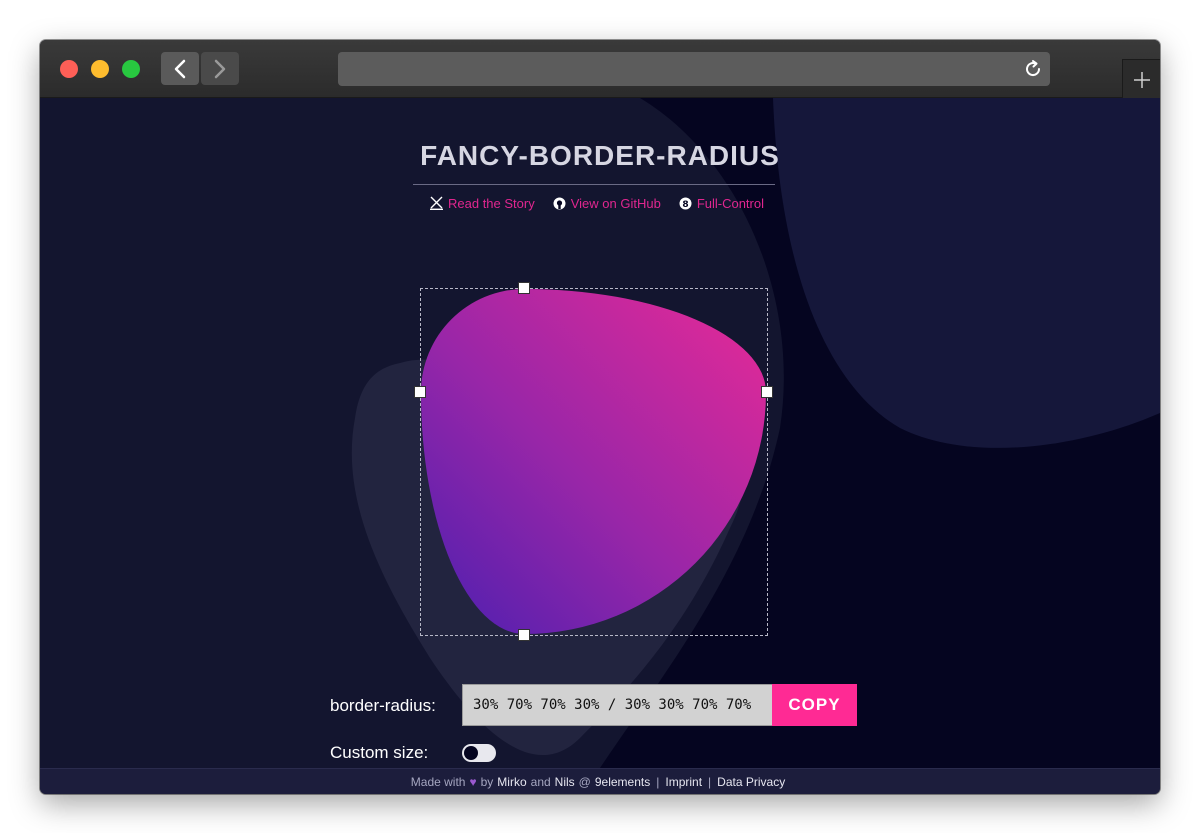 The width and height of the screenshot is (1200, 833). Describe the element at coordinates (383, 705) in the screenshot. I see `border-radius-label: border-radius:` at that location.